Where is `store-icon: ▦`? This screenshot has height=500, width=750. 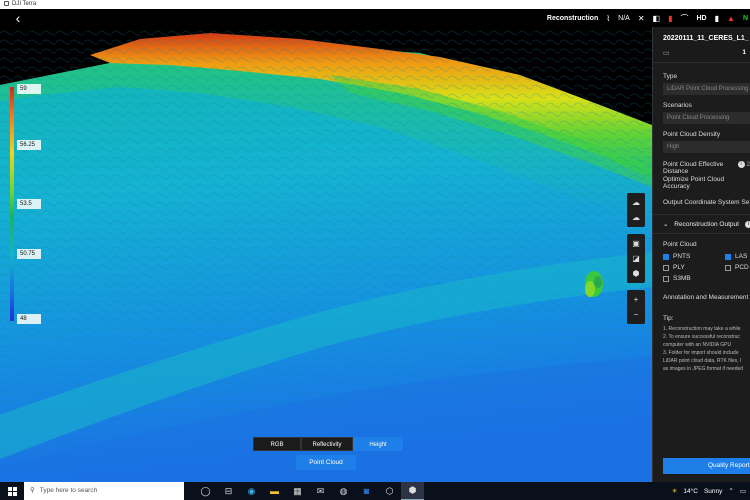
store-icon: ▦ is located at coordinates (297, 491).